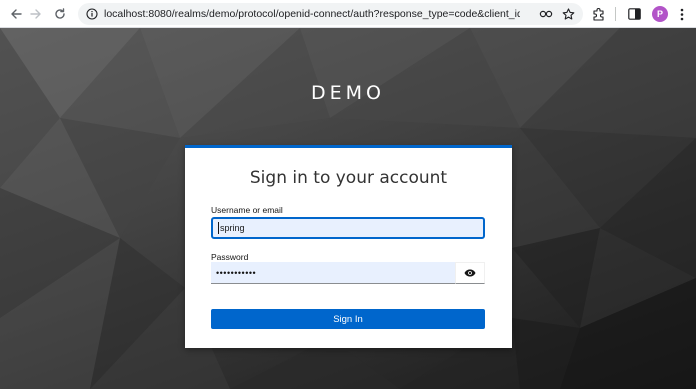  What do you see at coordinates (568, 14) in the screenshot?
I see `star-icon` at bounding box center [568, 14].